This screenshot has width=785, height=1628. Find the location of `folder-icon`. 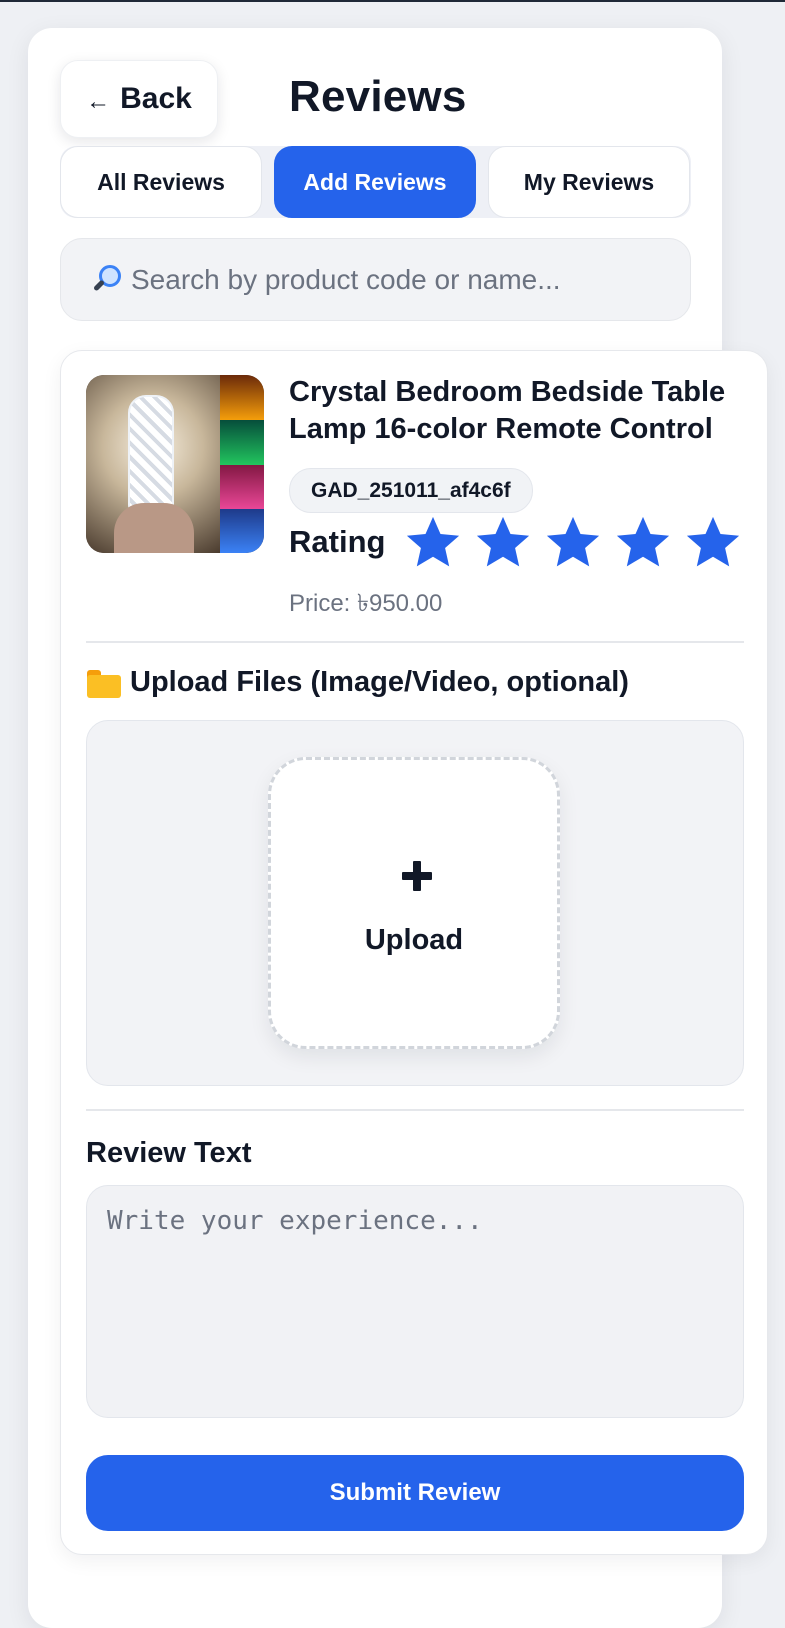

folder-icon is located at coordinates (104, 683).